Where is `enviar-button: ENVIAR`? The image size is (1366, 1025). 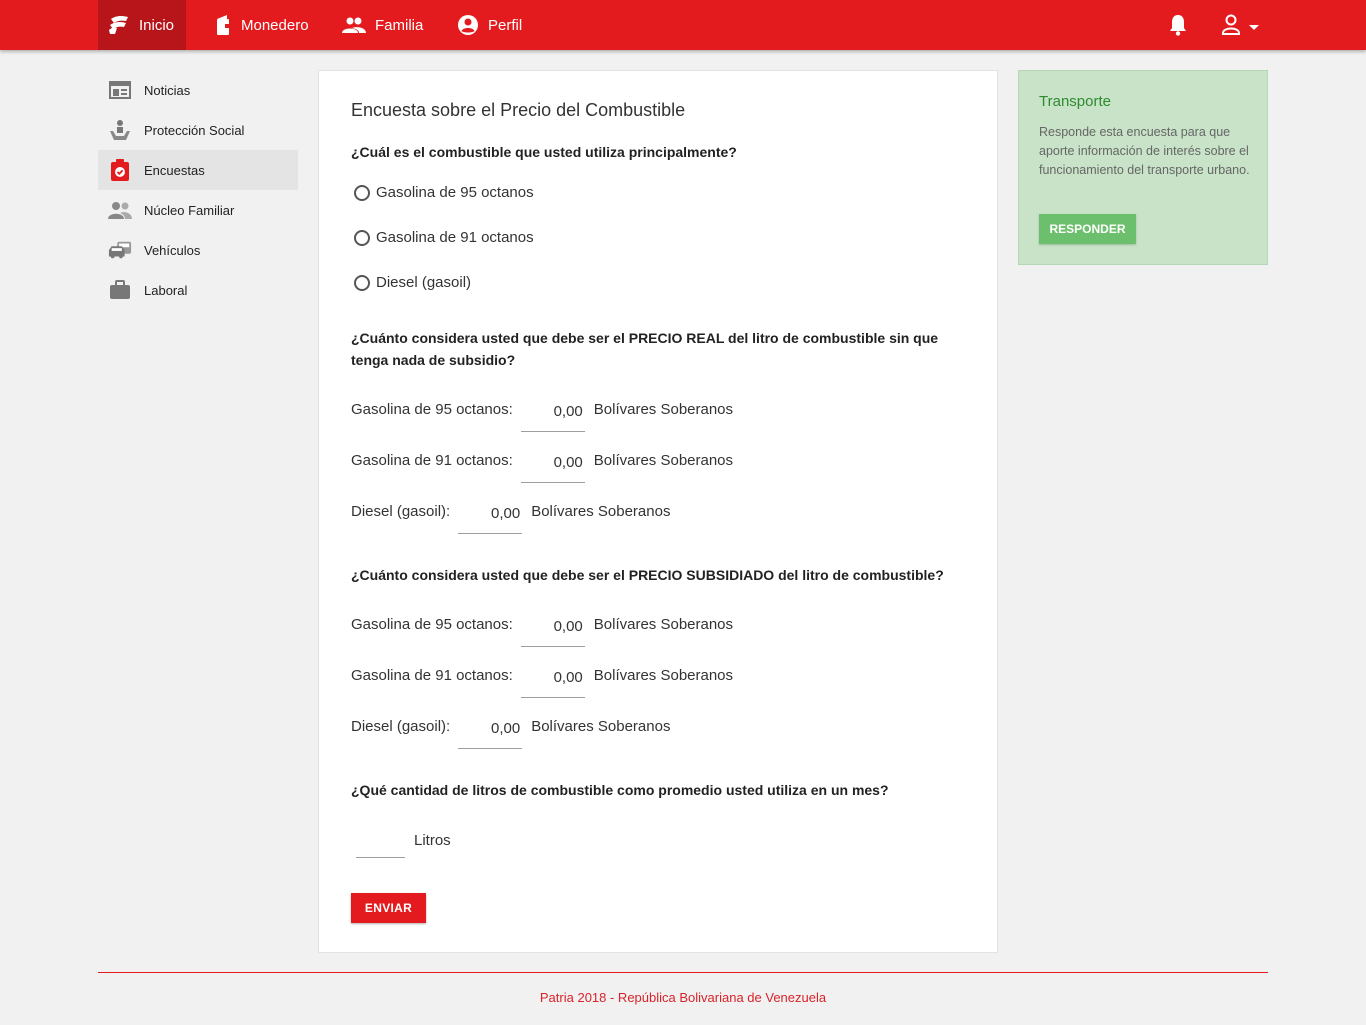
enviar-button: ENVIAR is located at coordinates (388, 908).